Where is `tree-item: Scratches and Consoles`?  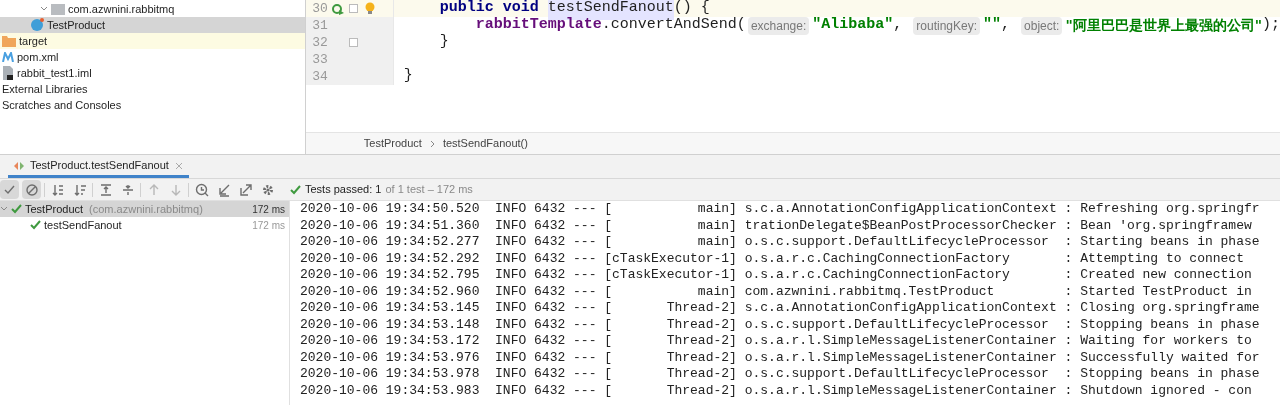
tree-item: Scratches and Consoles is located at coordinates (152, 105).